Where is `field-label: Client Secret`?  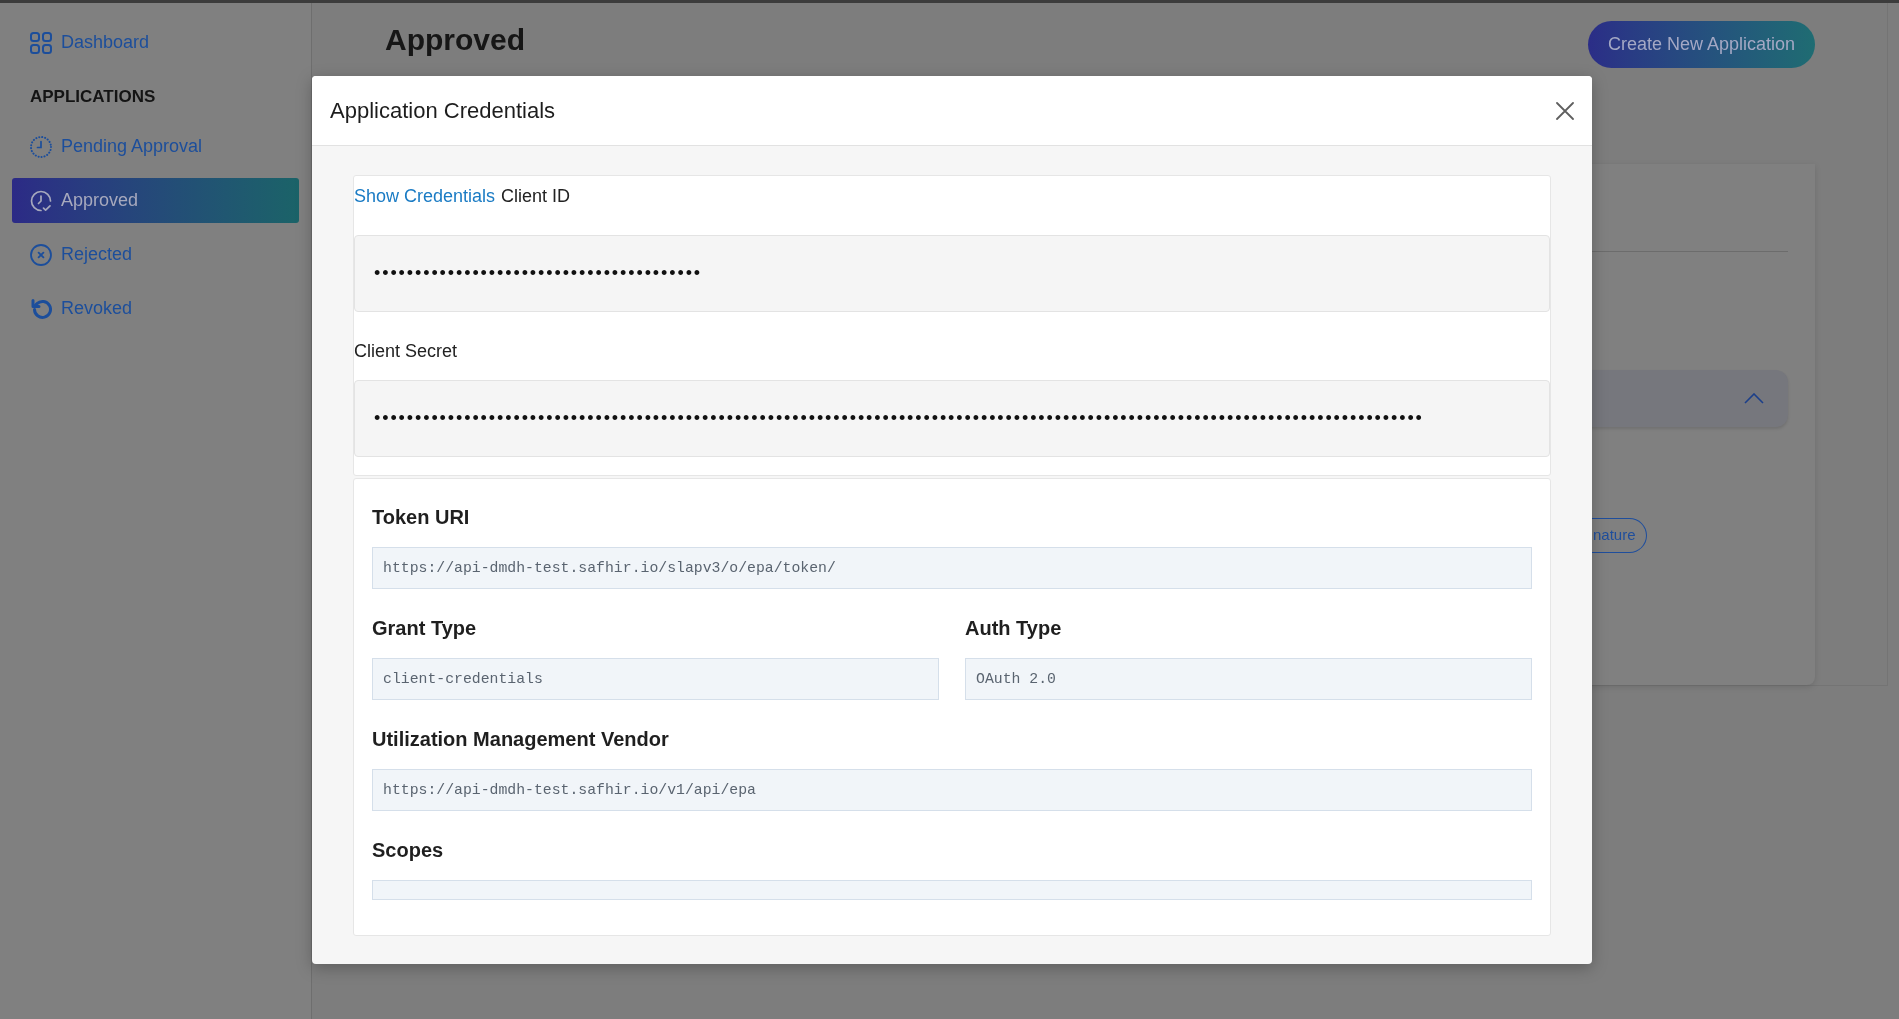
field-label: Client Secret is located at coordinates (406, 351).